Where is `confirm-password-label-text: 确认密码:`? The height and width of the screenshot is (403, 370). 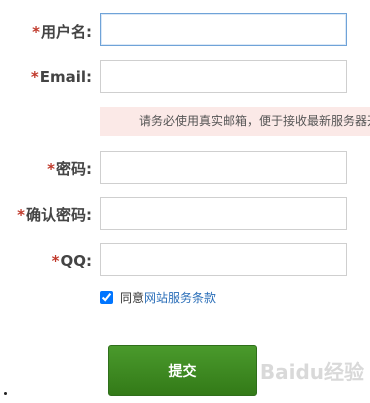
confirm-password-label-text: 确认密码: is located at coordinates (59, 215).